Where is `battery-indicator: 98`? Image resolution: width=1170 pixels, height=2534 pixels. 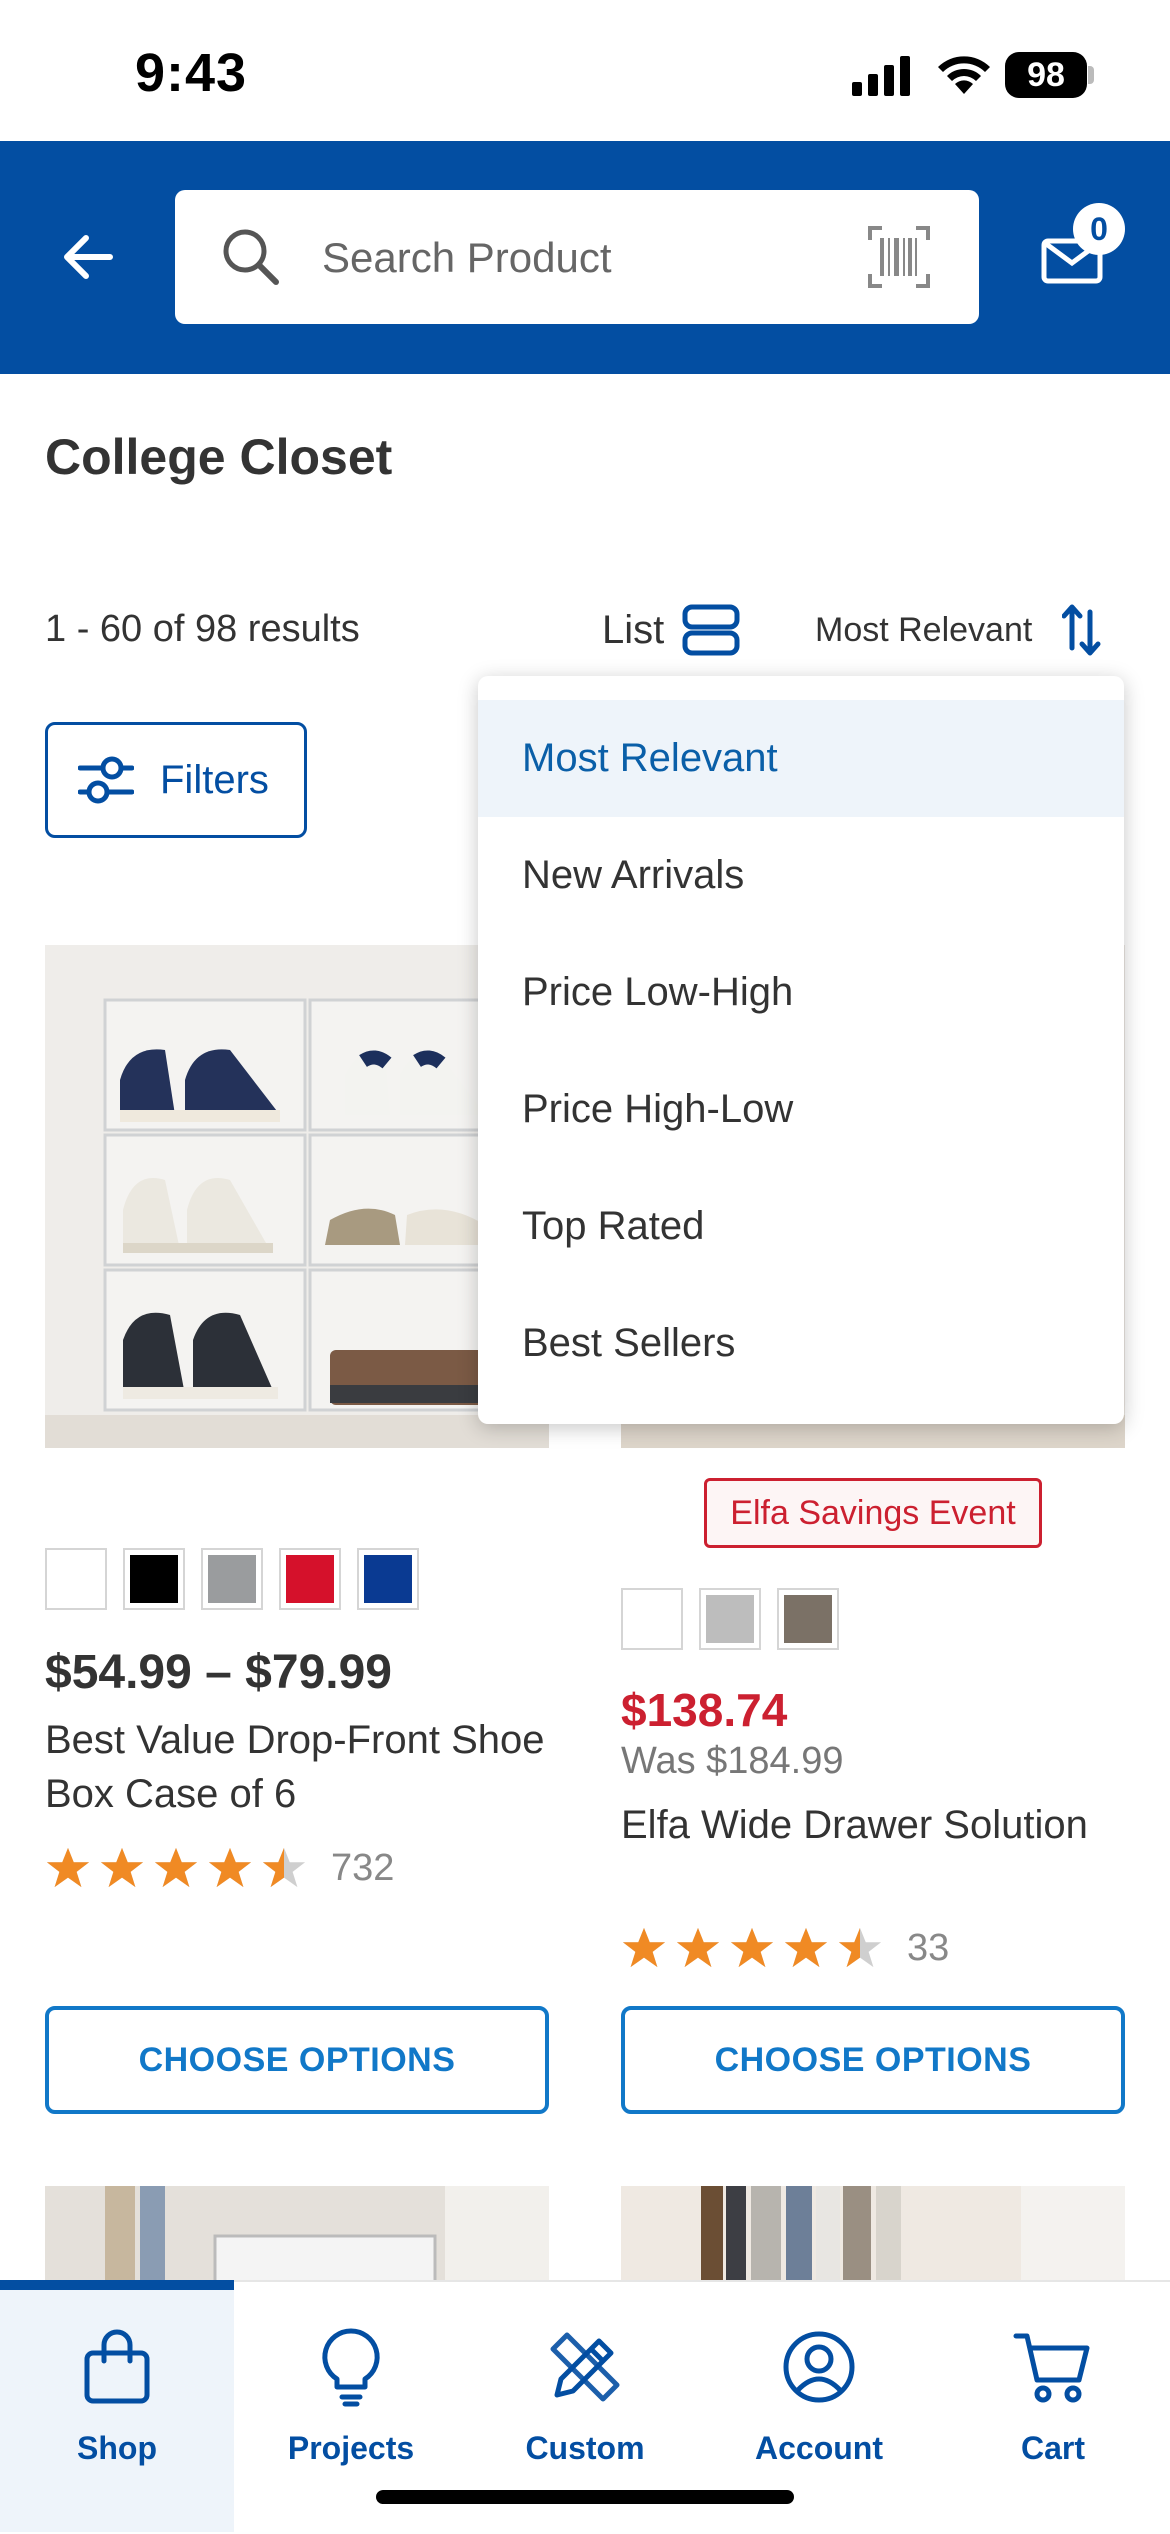 battery-indicator: 98 is located at coordinates (1046, 75).